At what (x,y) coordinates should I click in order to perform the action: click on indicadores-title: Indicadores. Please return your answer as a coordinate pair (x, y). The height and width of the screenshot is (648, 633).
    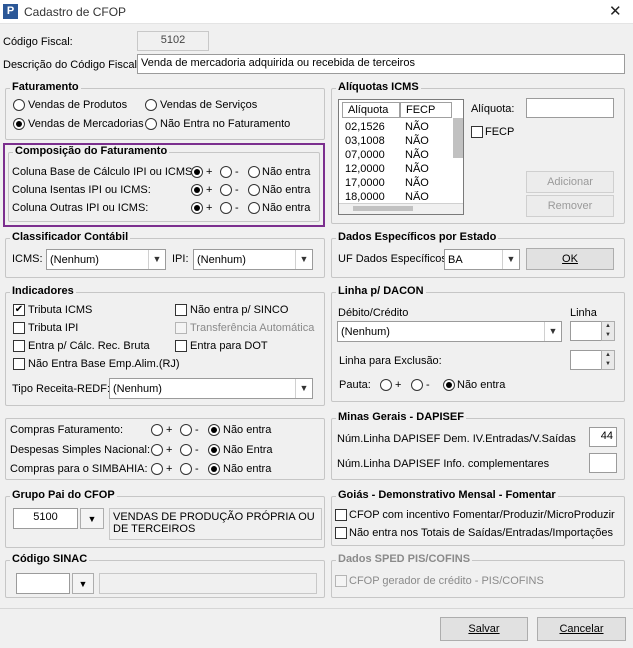
    Looking at the image, I should click on (43, 291).